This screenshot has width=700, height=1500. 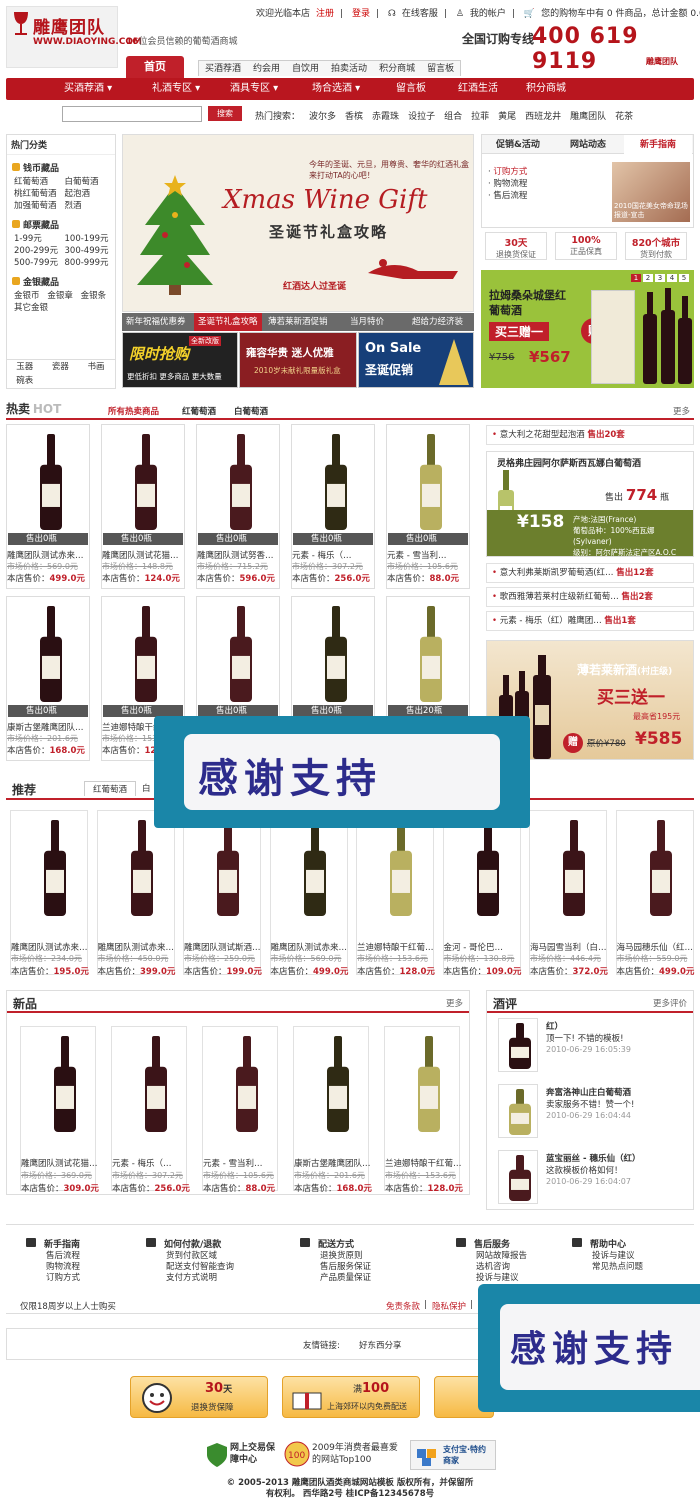 I want to click on nav-item: 积分商城, so click(x=546, y=89).